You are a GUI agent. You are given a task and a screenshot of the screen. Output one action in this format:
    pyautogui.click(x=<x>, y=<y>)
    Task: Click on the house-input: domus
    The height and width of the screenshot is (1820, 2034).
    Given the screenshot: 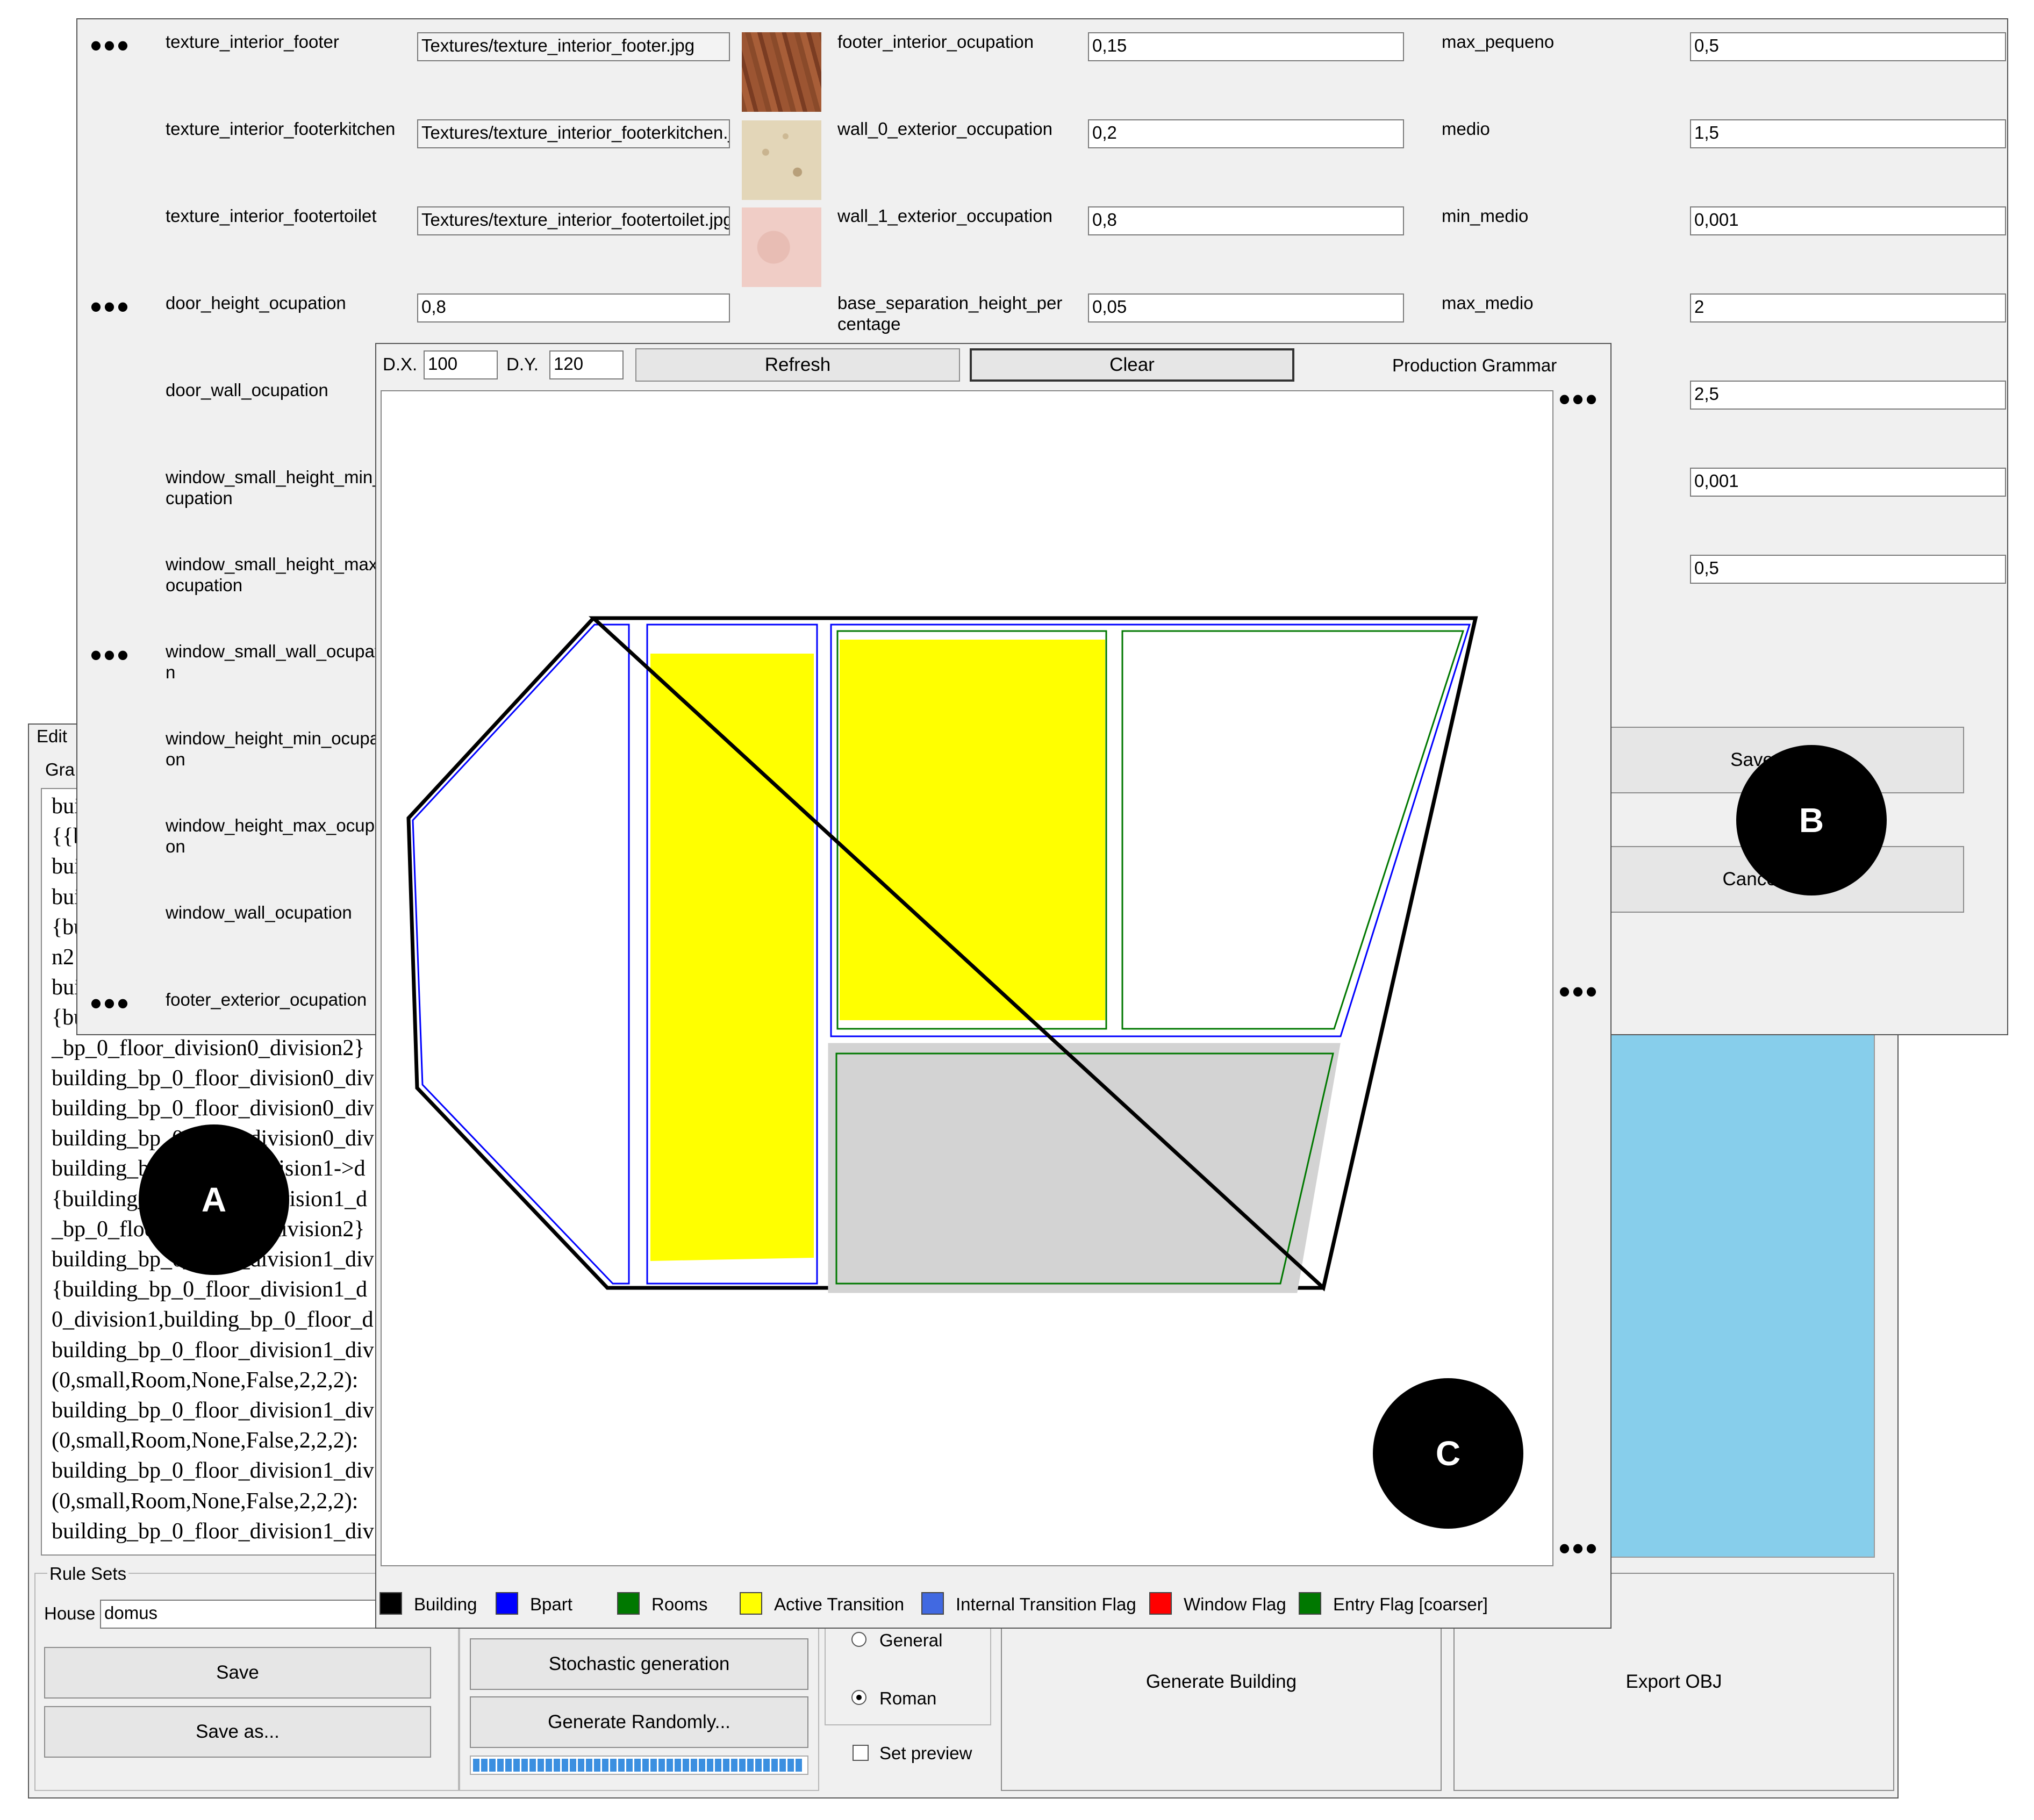 What is the action you would take?
    pyautogui.click(x=250, y=1615)
    